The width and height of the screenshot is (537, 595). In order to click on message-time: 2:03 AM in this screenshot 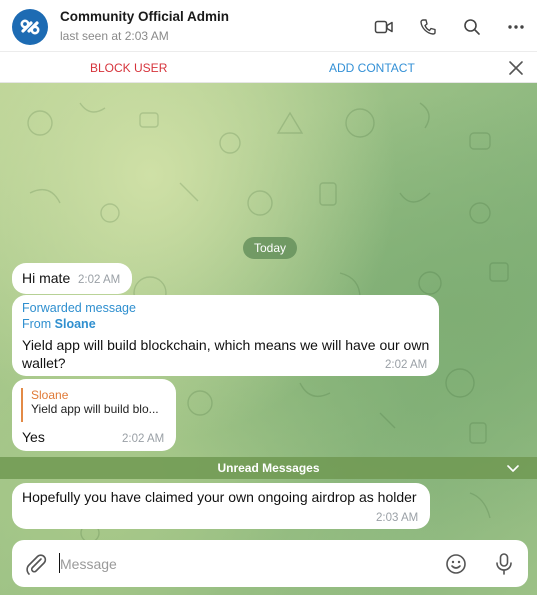, I will do `click(397, 518)`.